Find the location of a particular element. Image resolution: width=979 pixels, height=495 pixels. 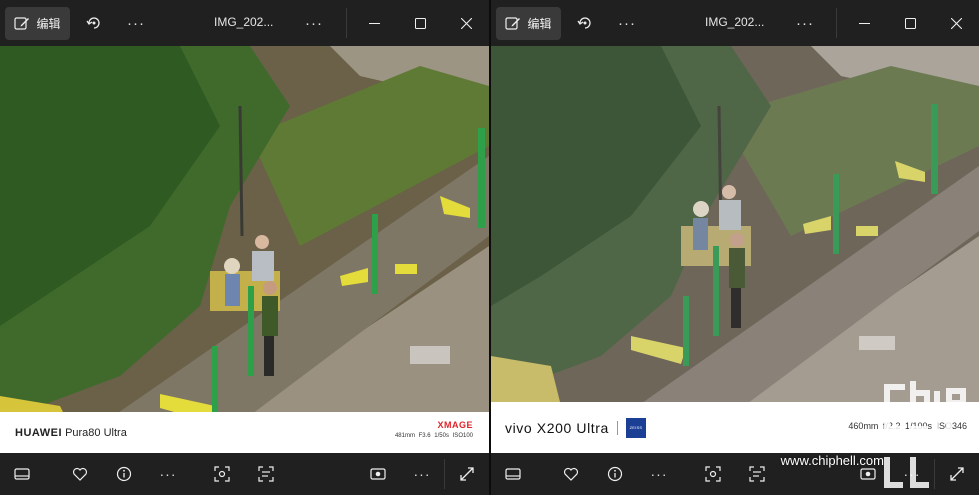

titlebar-right: 编辑 ··· IMG_202... ··· is located at coordinates (735, 23).